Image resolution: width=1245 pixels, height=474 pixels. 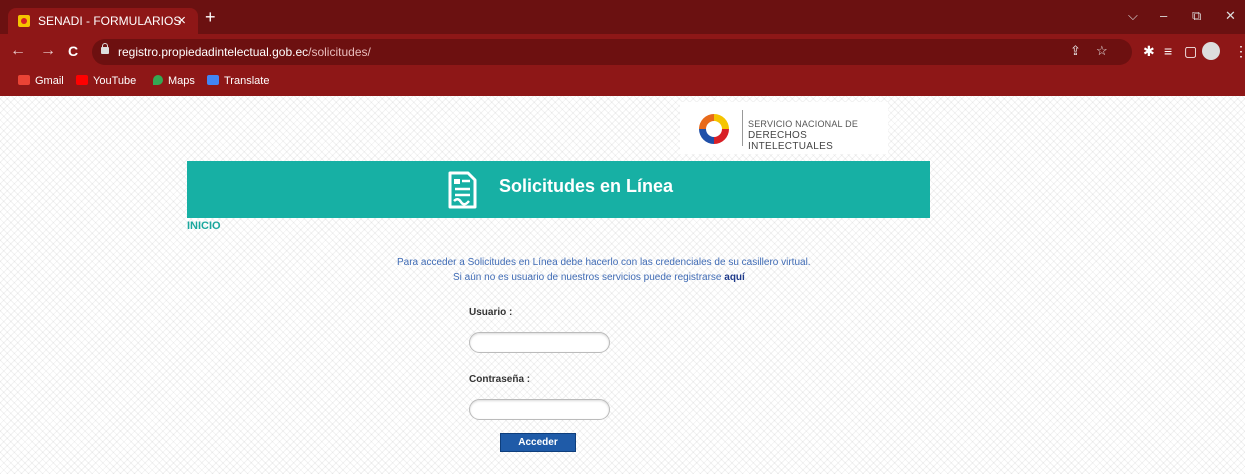 I want to click on login-button: Acceder, so click(x=538, y=442).